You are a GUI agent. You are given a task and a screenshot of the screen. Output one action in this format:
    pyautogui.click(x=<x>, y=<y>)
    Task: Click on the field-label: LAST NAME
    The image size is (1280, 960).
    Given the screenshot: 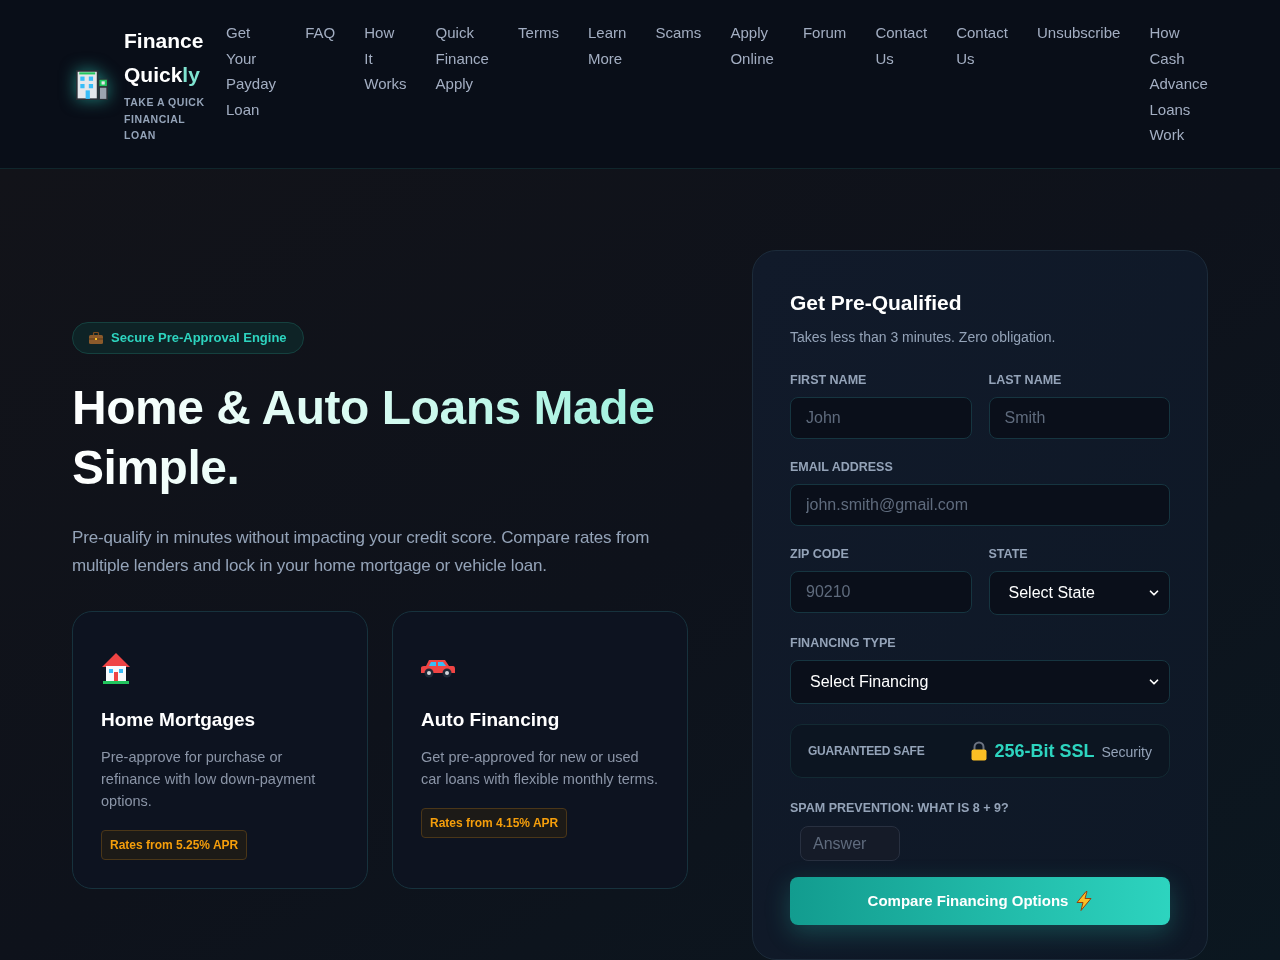 What is the action you would take?
    pyautogui.click(x=1025, y=380)
    